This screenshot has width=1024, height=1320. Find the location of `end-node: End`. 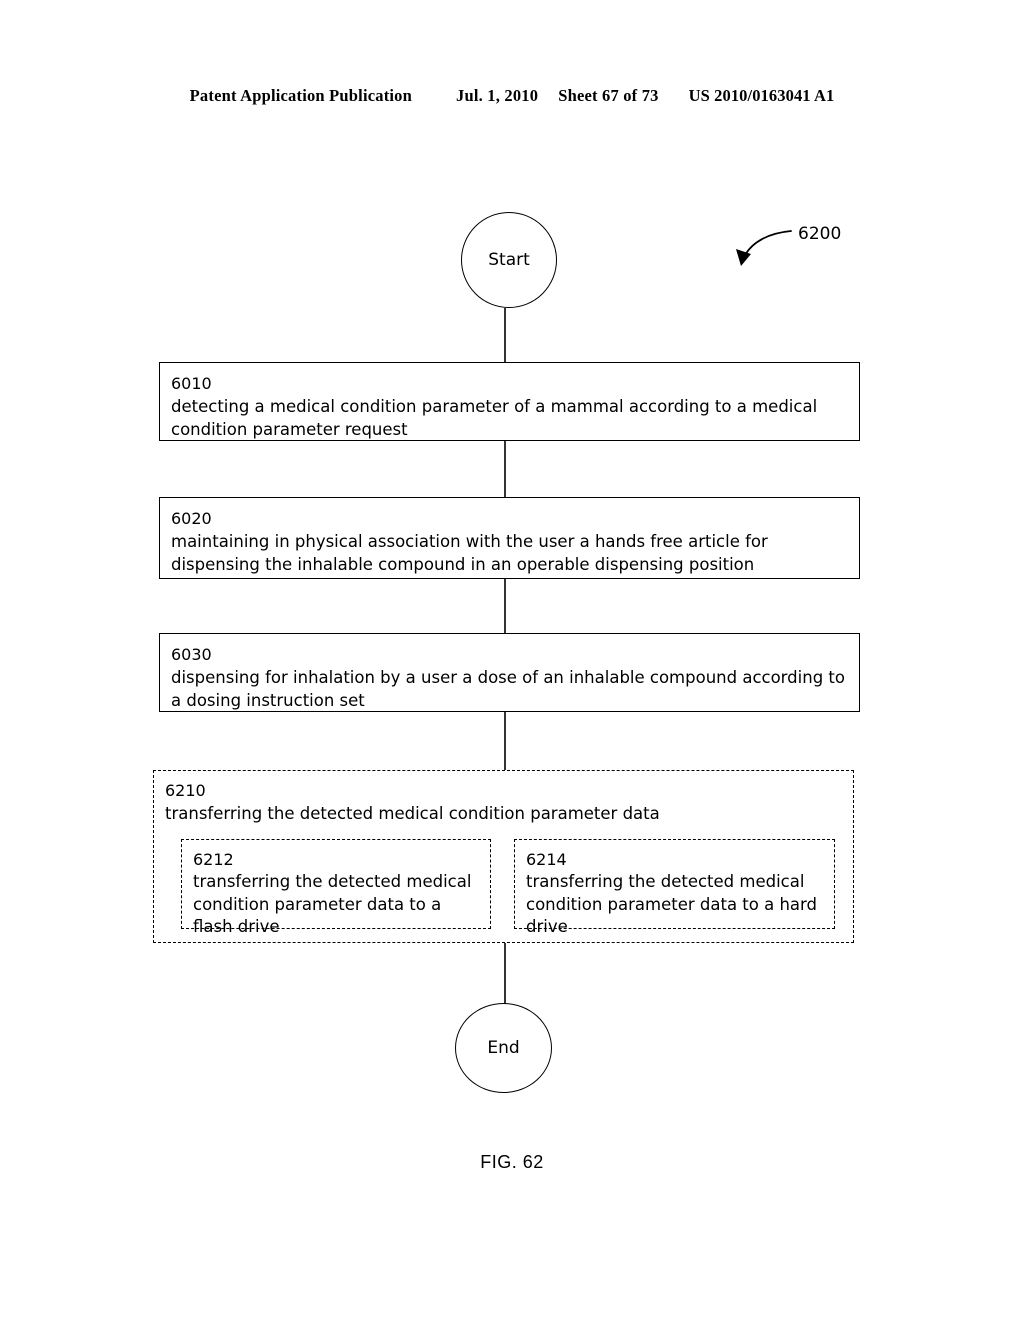

end-node: End is located at coordinates (503, 1048).